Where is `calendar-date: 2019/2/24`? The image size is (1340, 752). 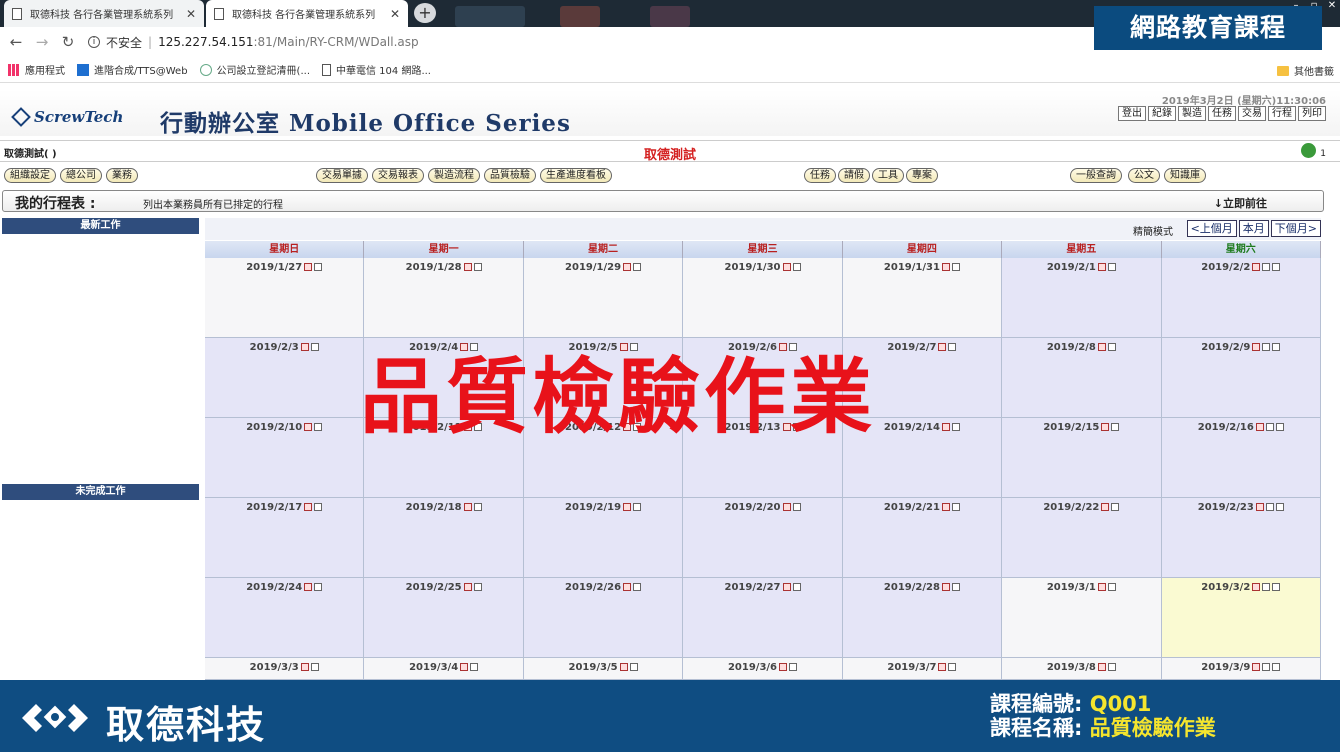
calendar-date: 2019/2/24 is located at coordinates (274, 587).